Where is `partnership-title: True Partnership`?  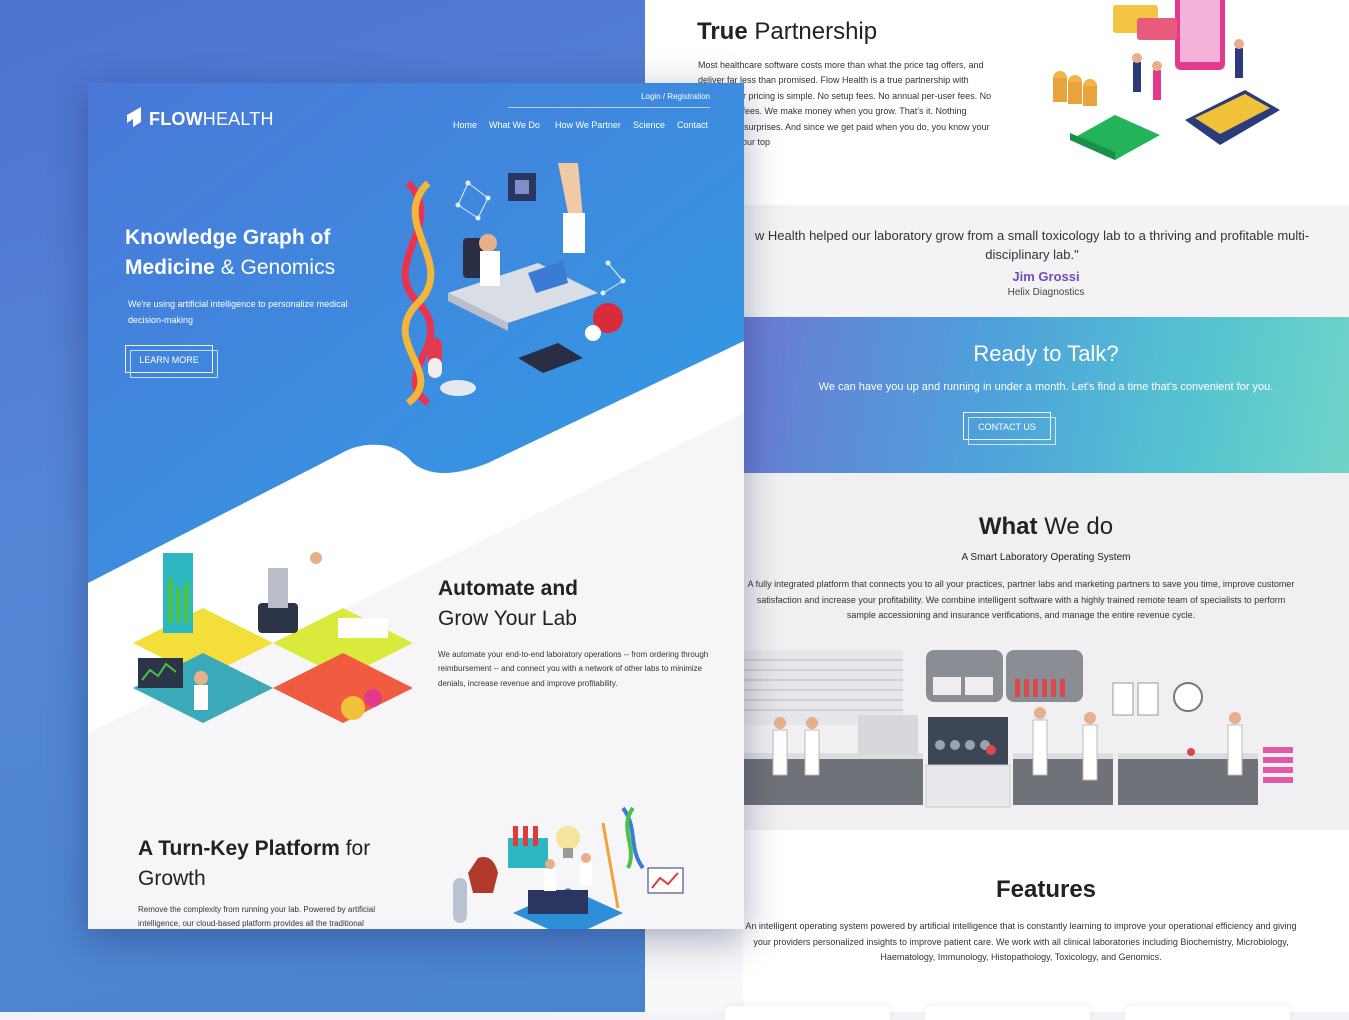
partnership-title: True Partnership is located at coordinates (787, 31).